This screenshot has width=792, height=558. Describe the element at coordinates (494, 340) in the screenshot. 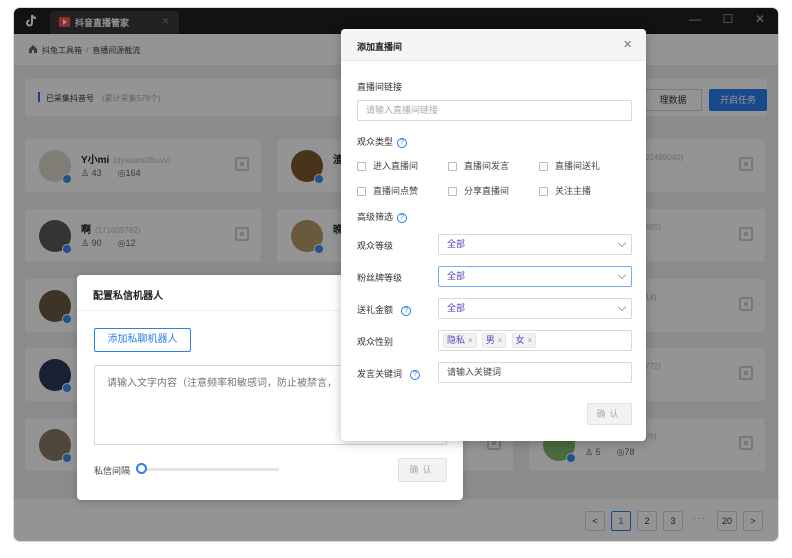

I see `gender-tag: 男 ×` at that location.